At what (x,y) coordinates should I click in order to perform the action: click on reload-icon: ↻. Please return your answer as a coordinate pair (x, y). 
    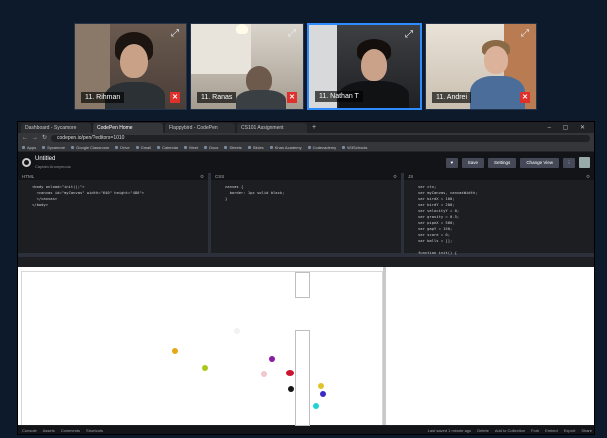
    Looking at the image, I should click on (44, 138).